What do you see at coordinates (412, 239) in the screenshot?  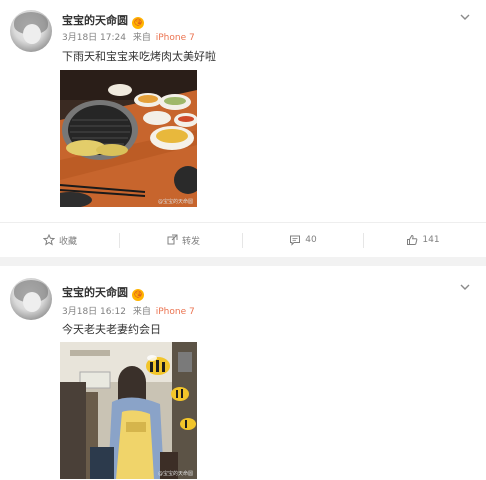 I see `thumbs-up-icon` at bounding box center [412, 239].